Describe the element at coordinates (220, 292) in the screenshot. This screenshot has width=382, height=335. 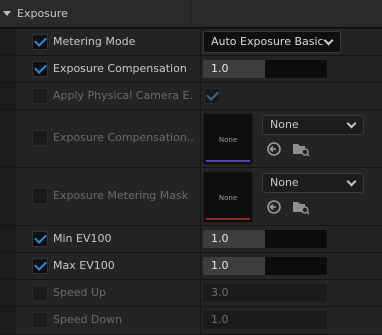
I see `spinbox-value: 3.0` at that location.